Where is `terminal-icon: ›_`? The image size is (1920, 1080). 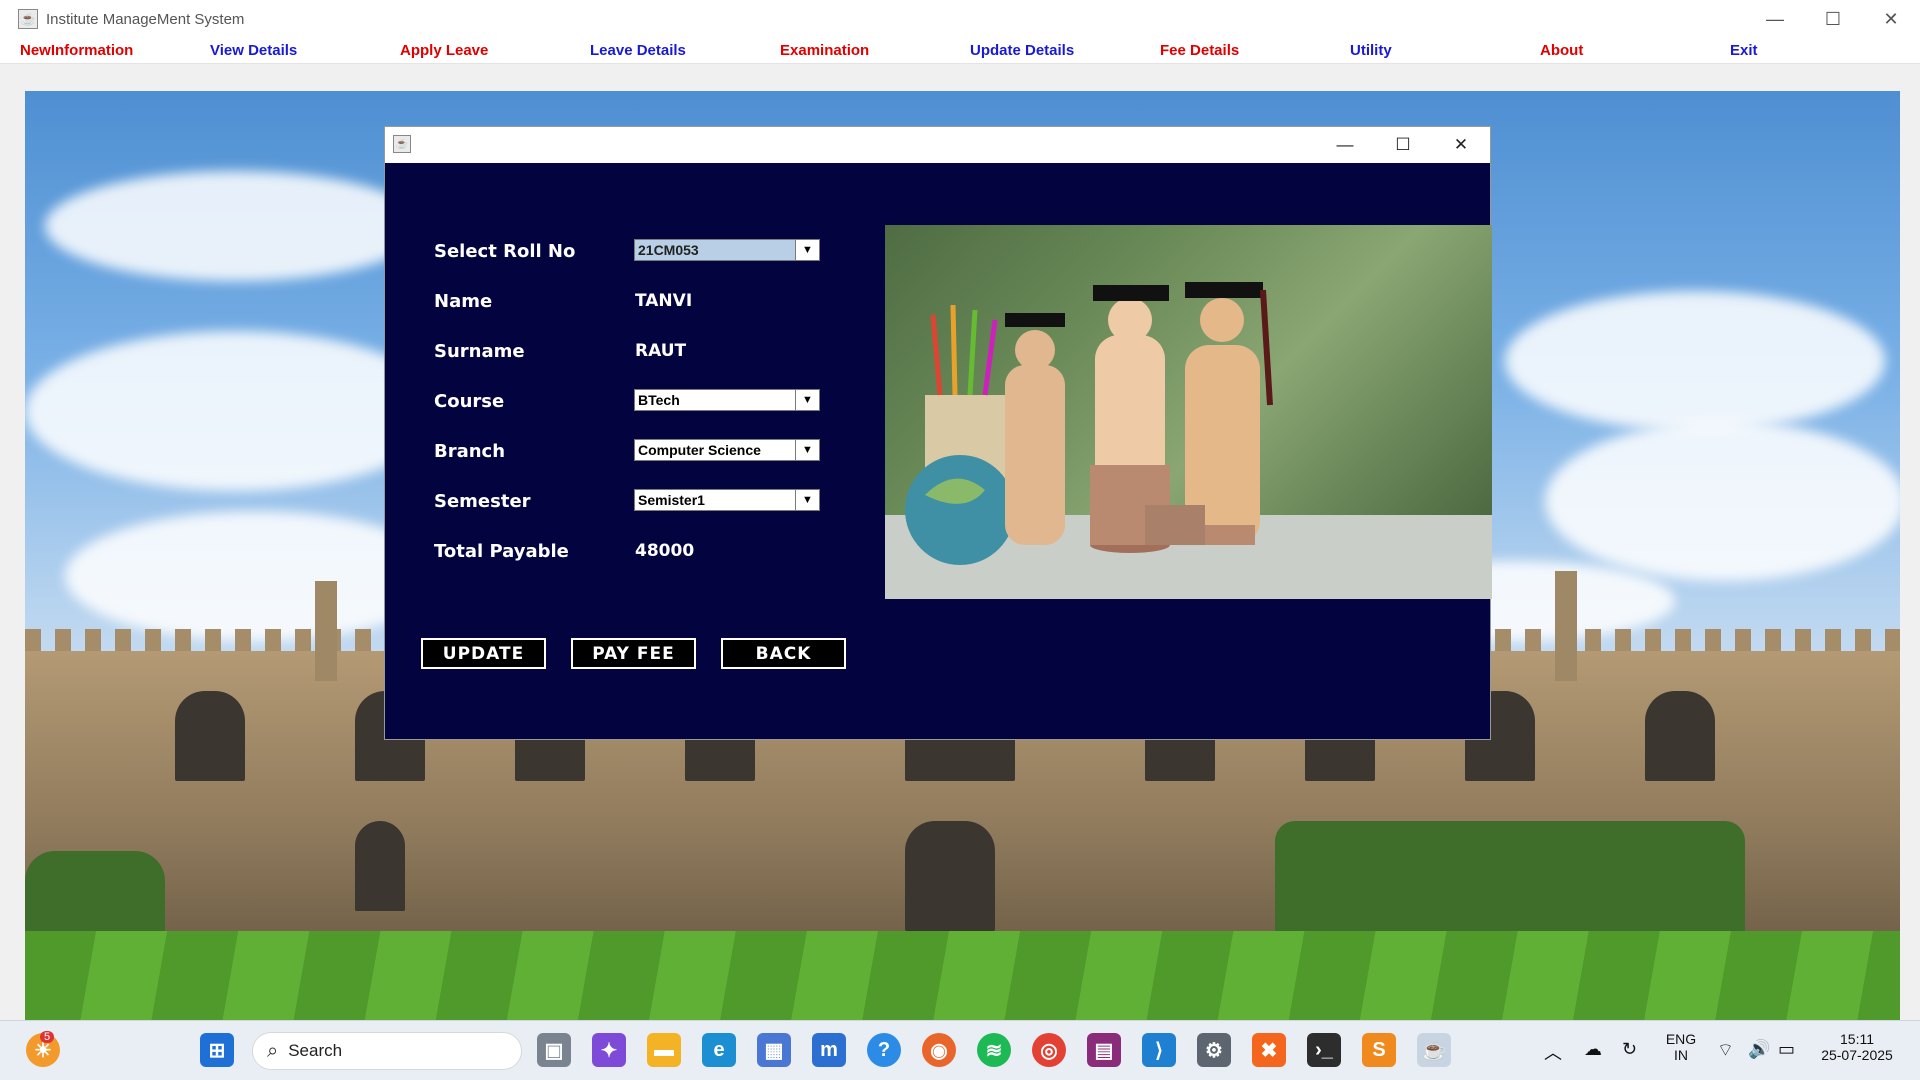 terminal-icon: ›_ is located at coordinates (1324, 1050).